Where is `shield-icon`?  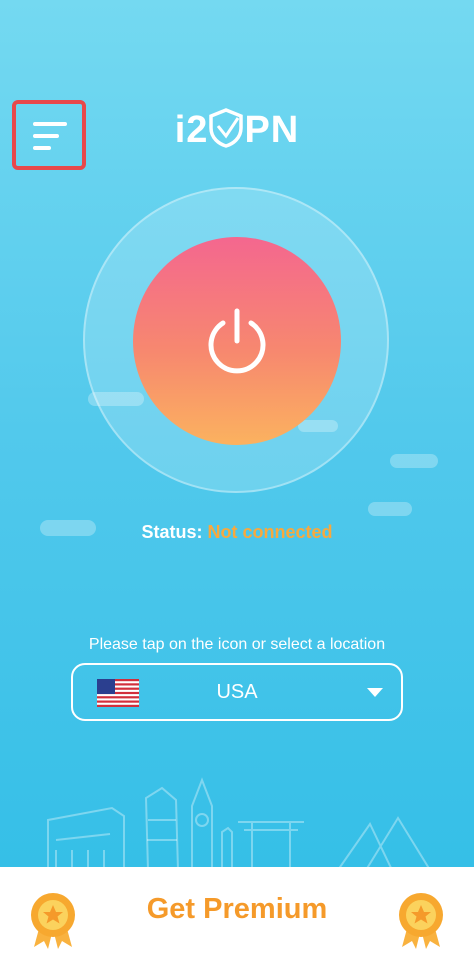
shield-icon is located at coordinates (226, 128).